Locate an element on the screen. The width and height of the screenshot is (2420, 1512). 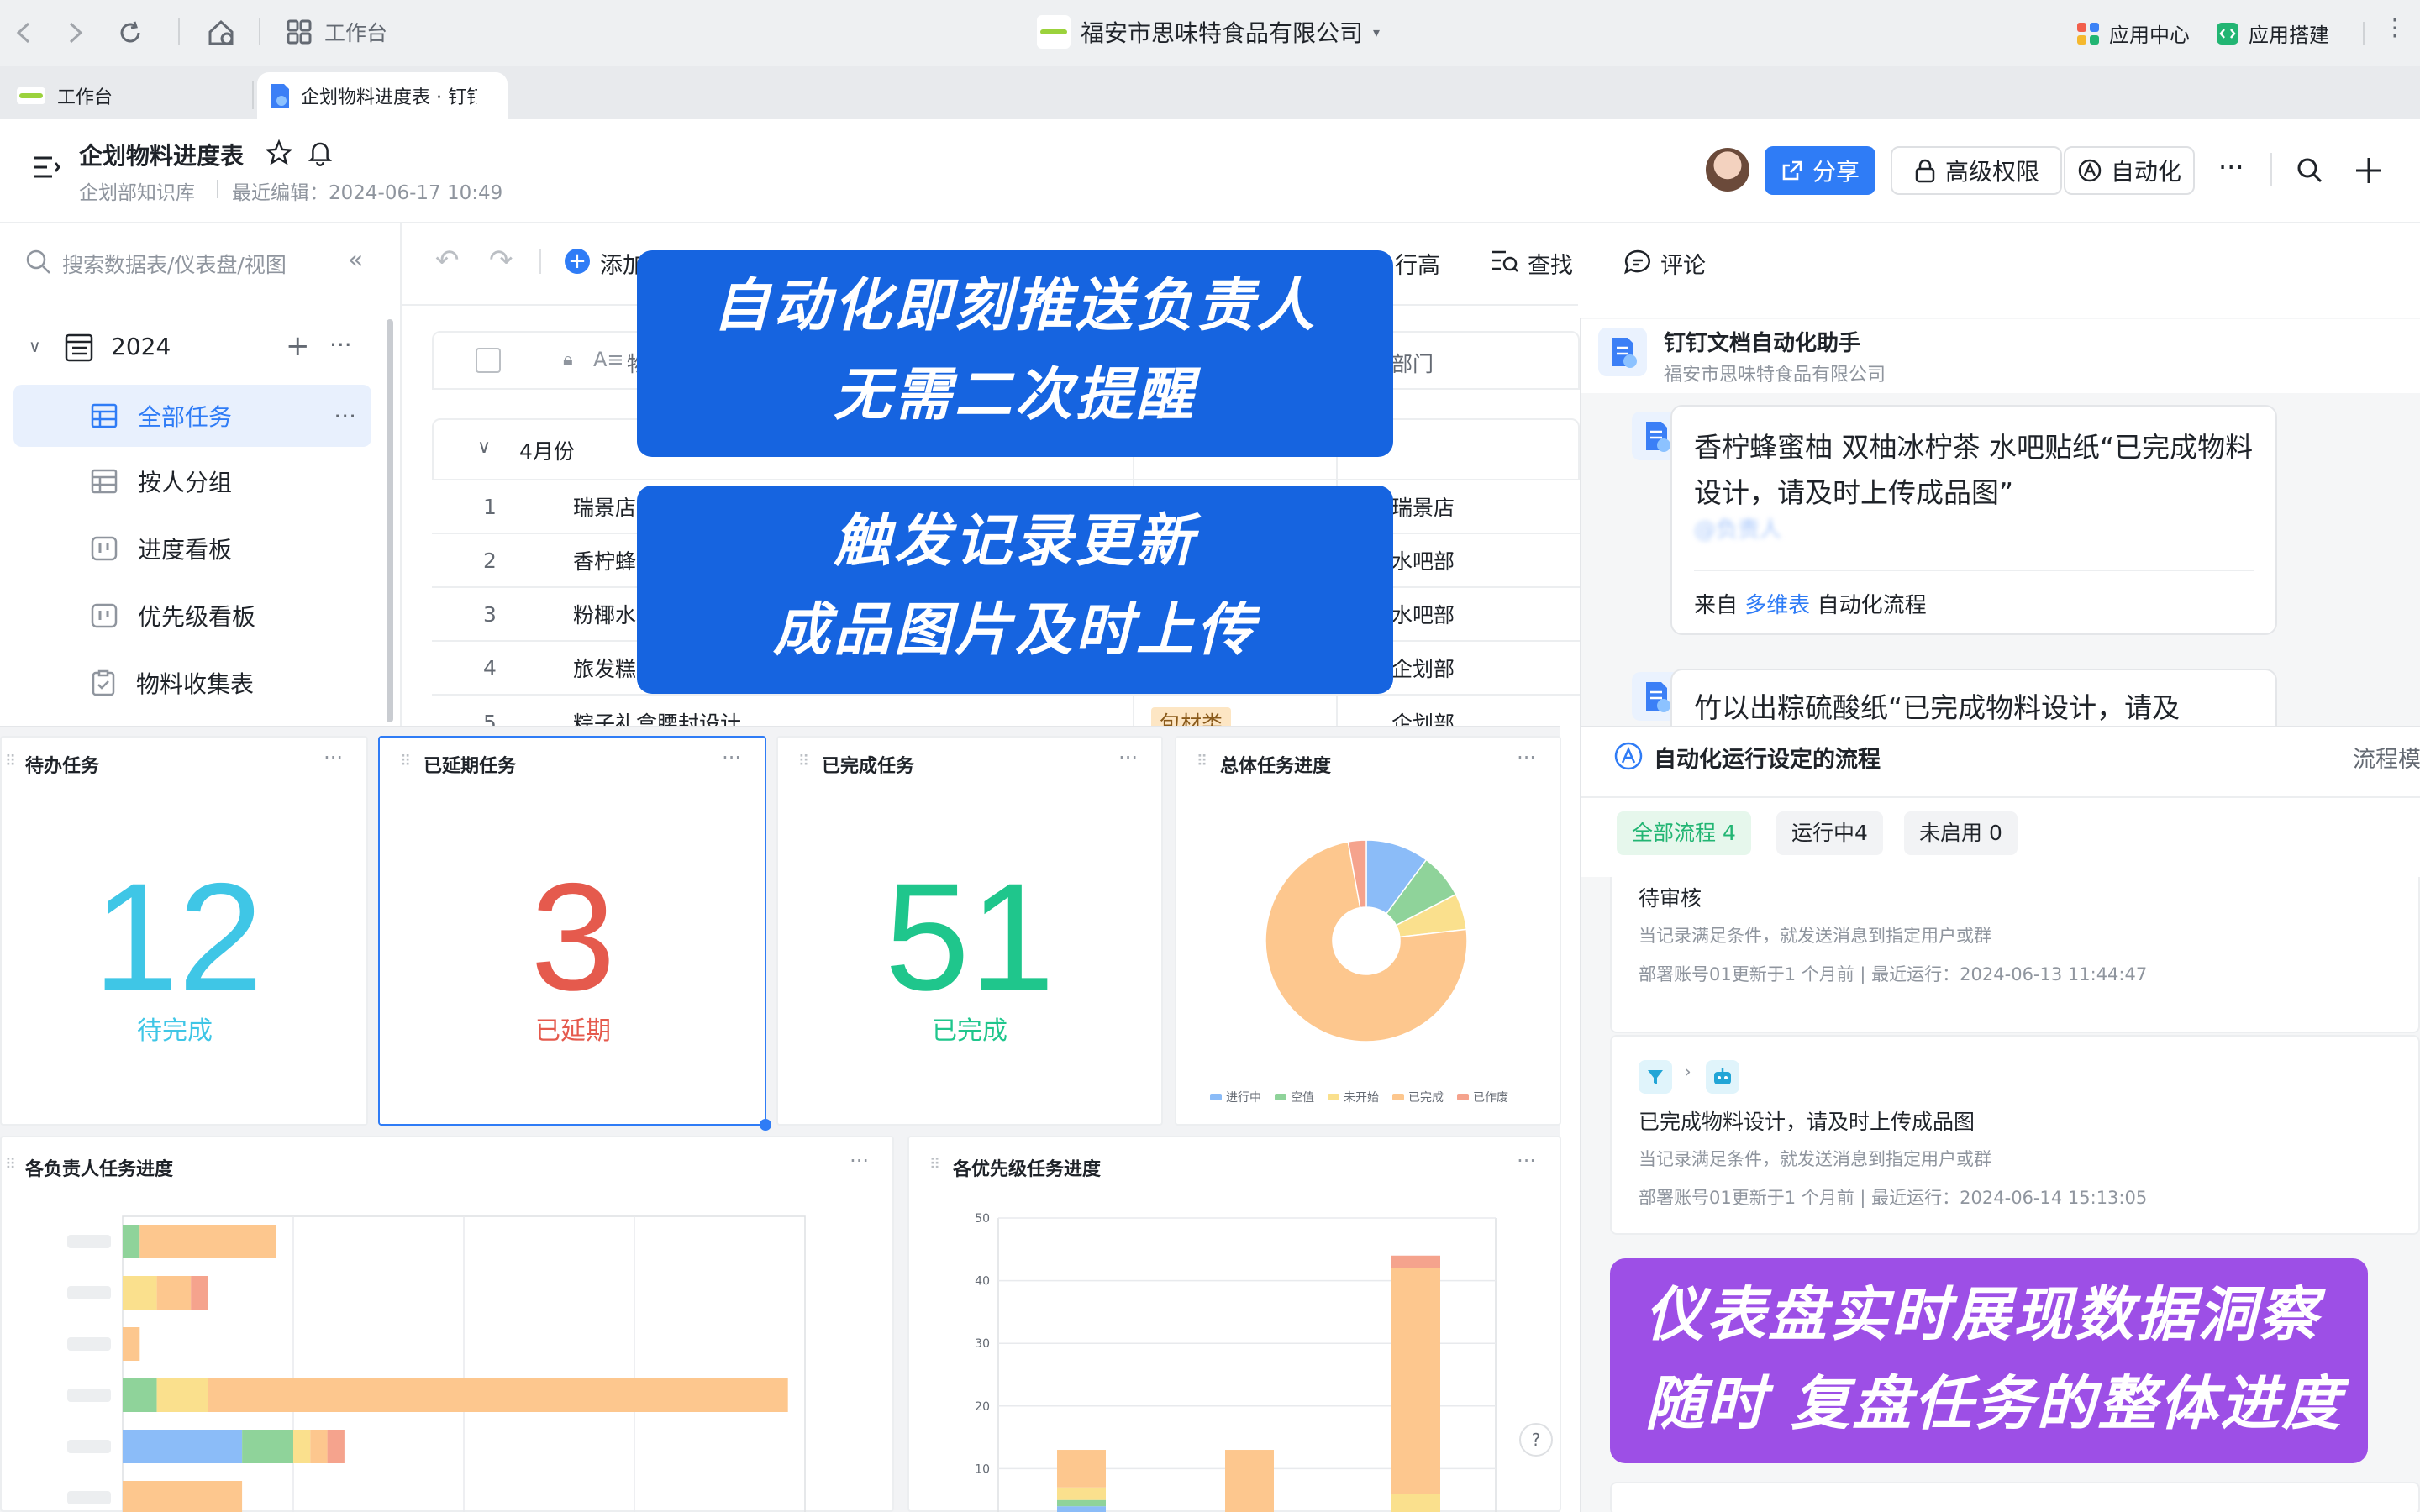
stat-card-pending: ⠿ 待办任务 ··· 12 待完成 is located at coordinates (184, 931).